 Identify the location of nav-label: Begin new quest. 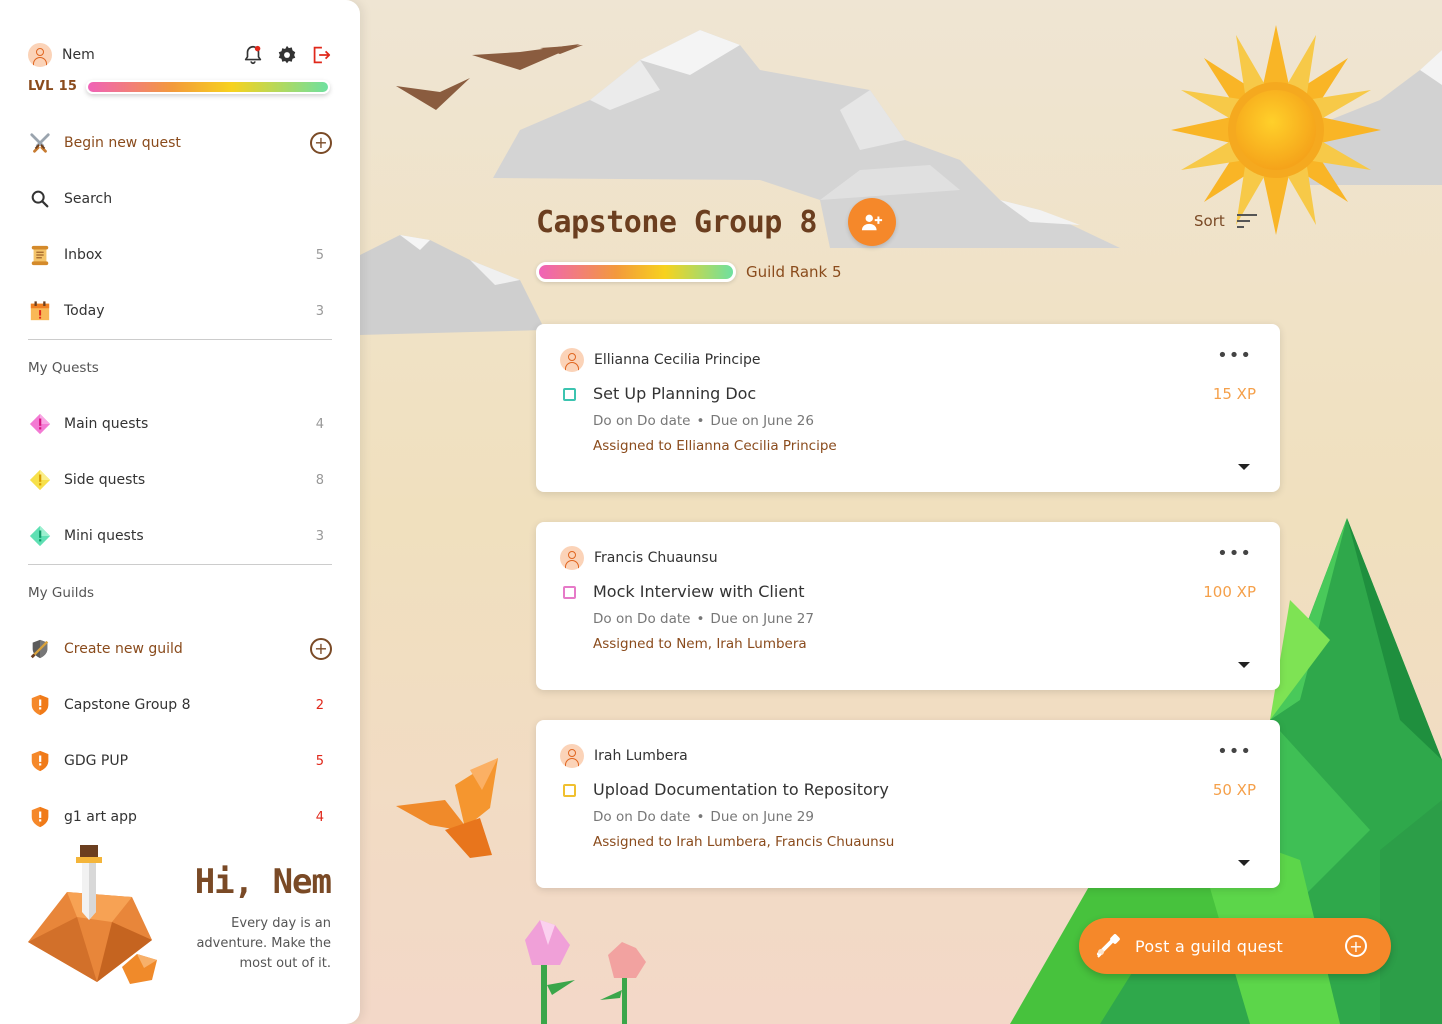
(122, 143).